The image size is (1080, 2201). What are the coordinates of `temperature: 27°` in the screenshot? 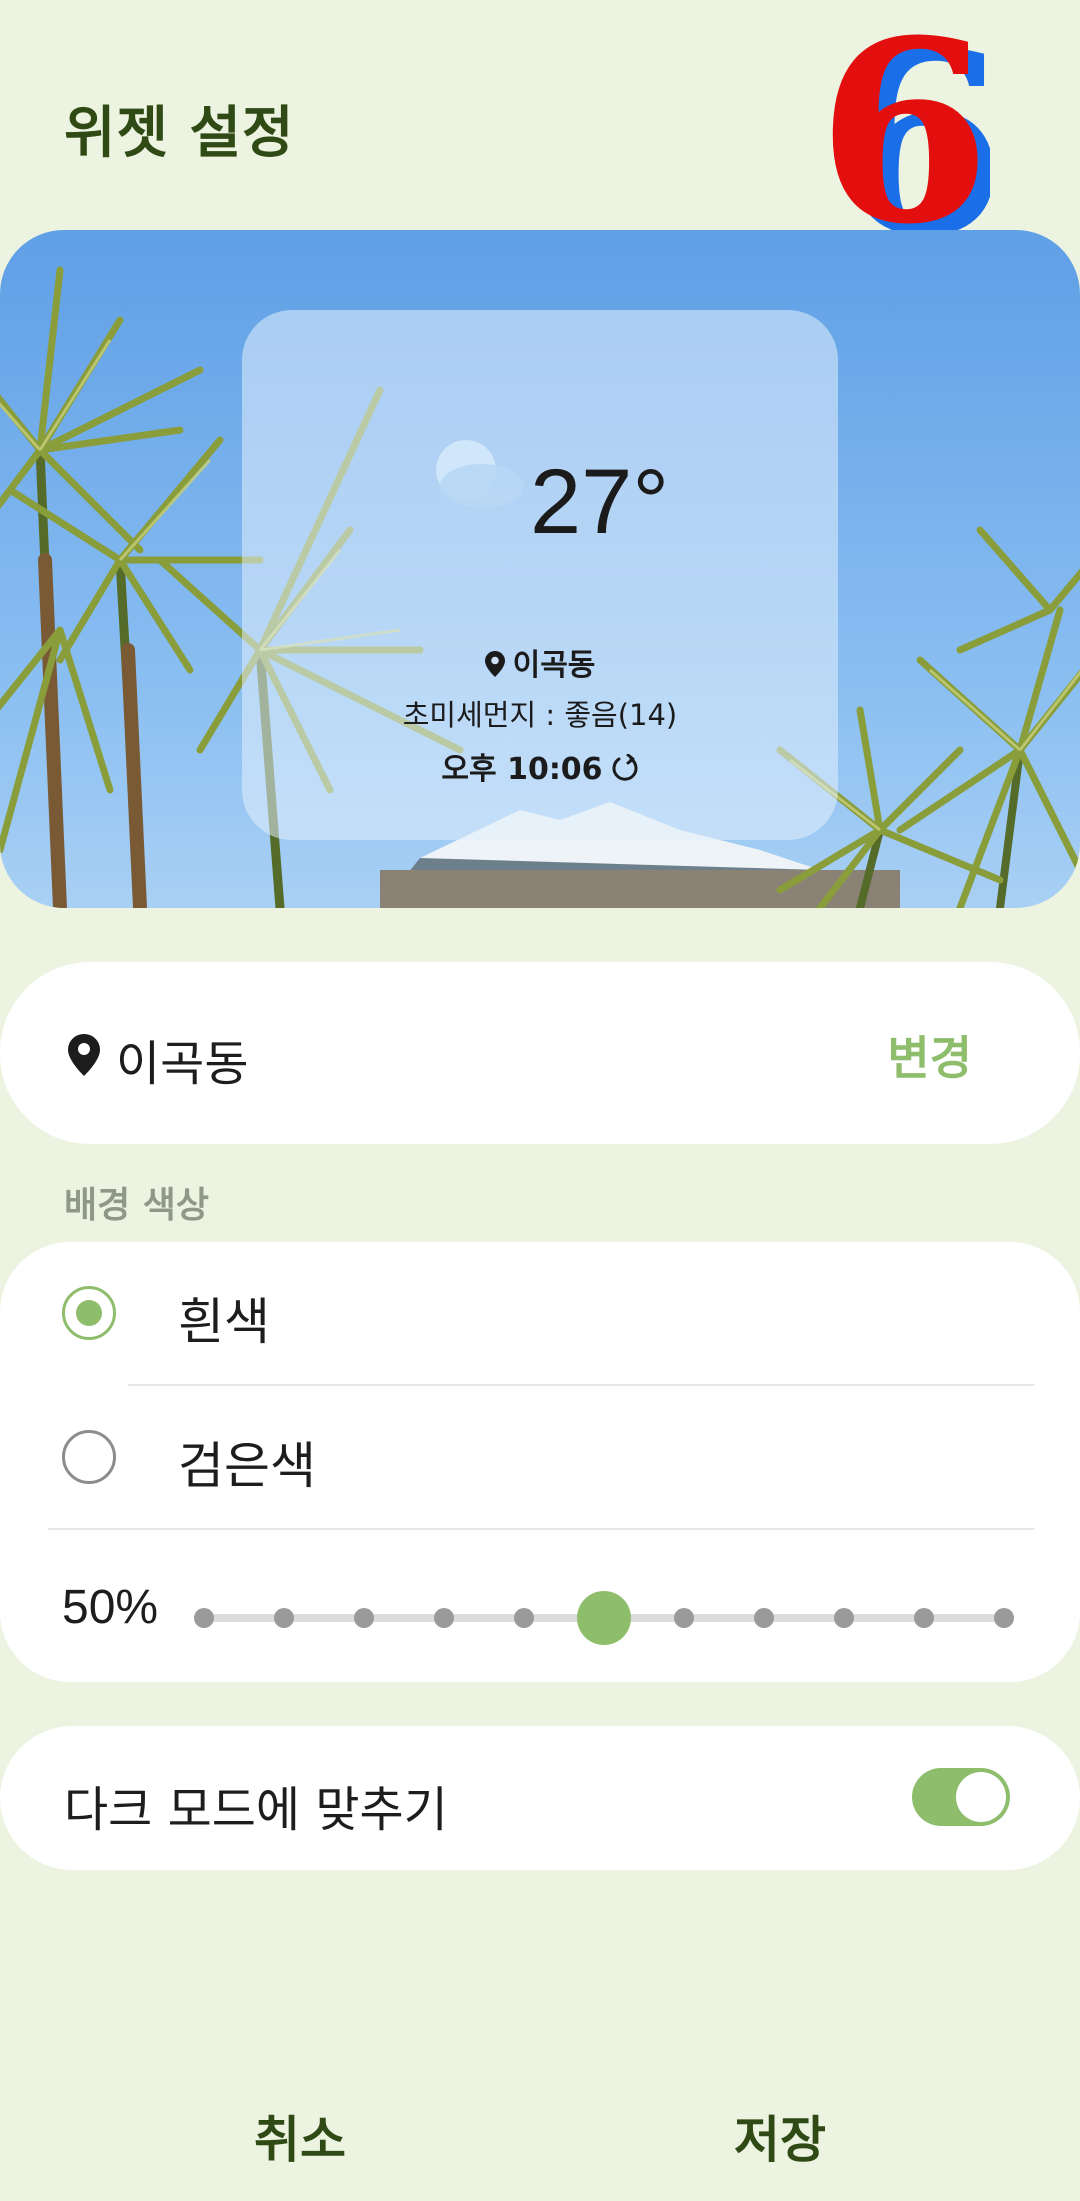 It's located at (600, 502).